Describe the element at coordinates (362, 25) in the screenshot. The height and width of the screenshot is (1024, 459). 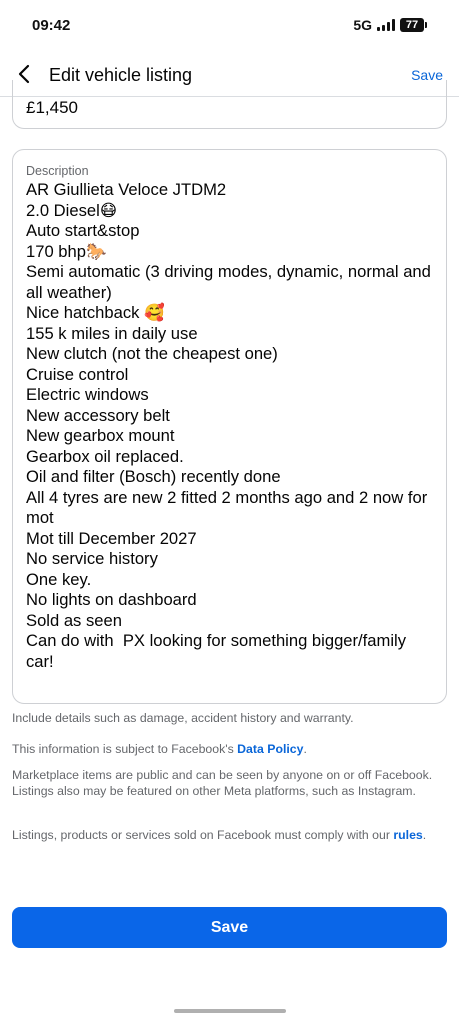
I see `network-type: 5G` at that location.